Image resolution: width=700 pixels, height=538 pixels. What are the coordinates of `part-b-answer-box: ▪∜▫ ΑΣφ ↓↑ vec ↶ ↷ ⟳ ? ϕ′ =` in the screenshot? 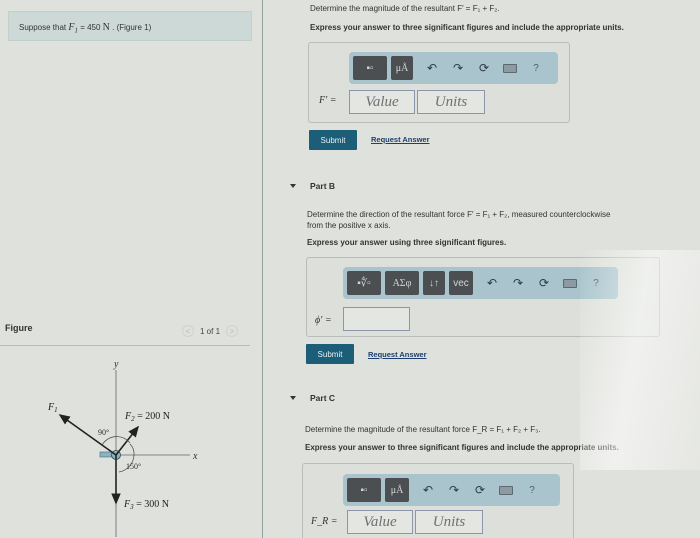 It's located at (483, 297).